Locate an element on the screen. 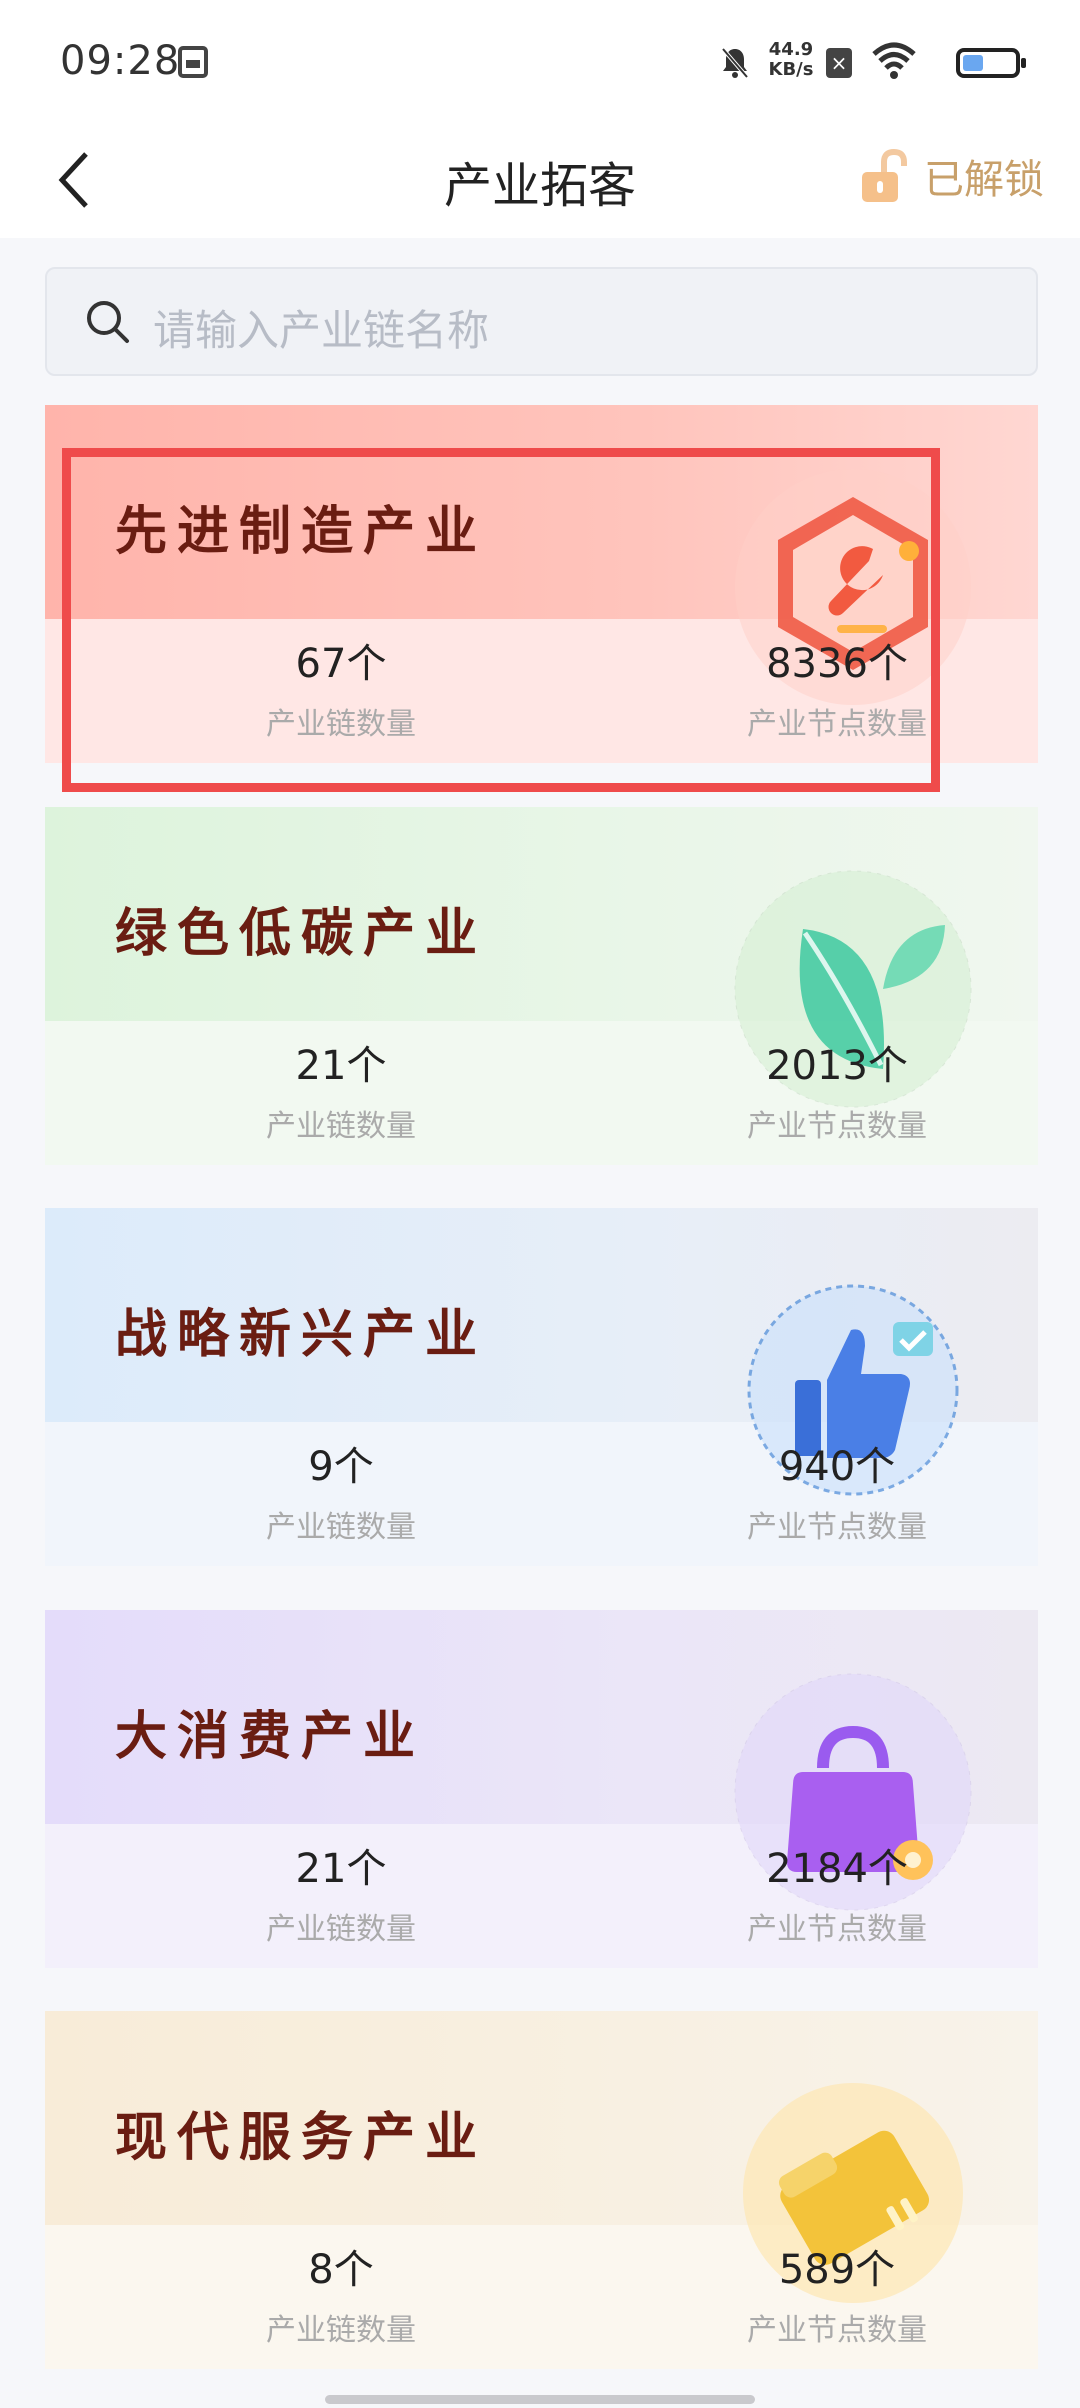  search-placeholder: 请输入产业链名称 is located at coordinates (321, 330).